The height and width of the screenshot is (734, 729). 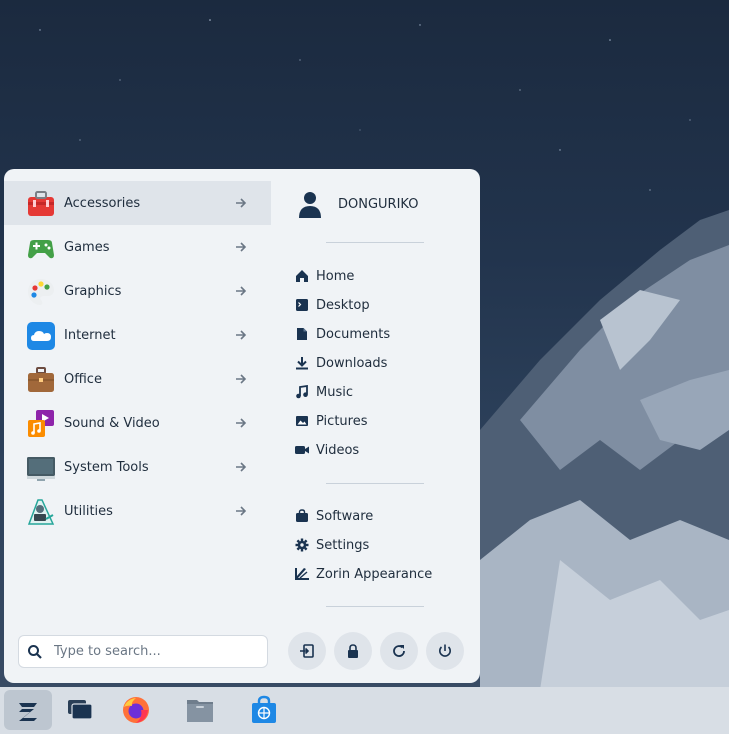 I want to click on restart-button, so click(x=399, y=651).